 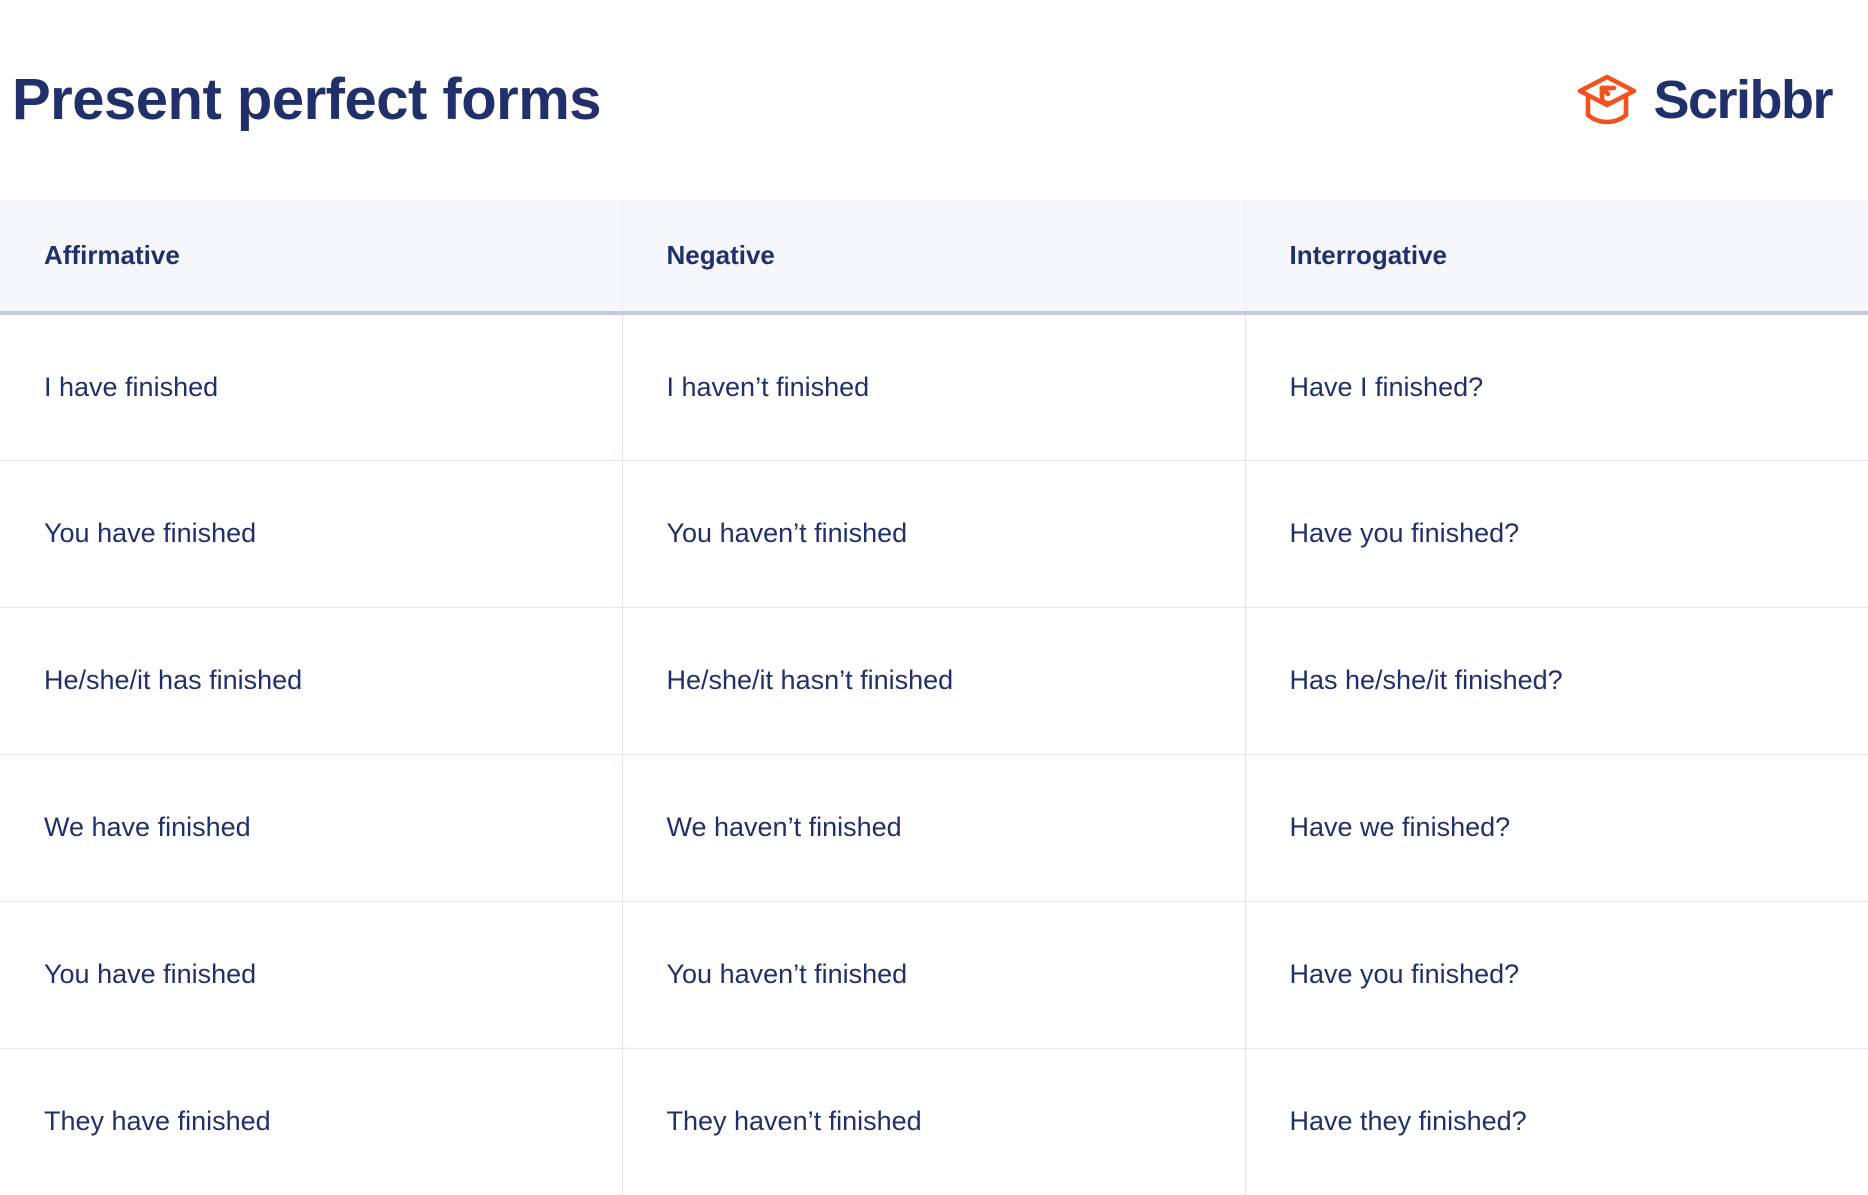 I want to click on cell-negative: He/she/it hasn’t finished, so click(x=933, y=681).